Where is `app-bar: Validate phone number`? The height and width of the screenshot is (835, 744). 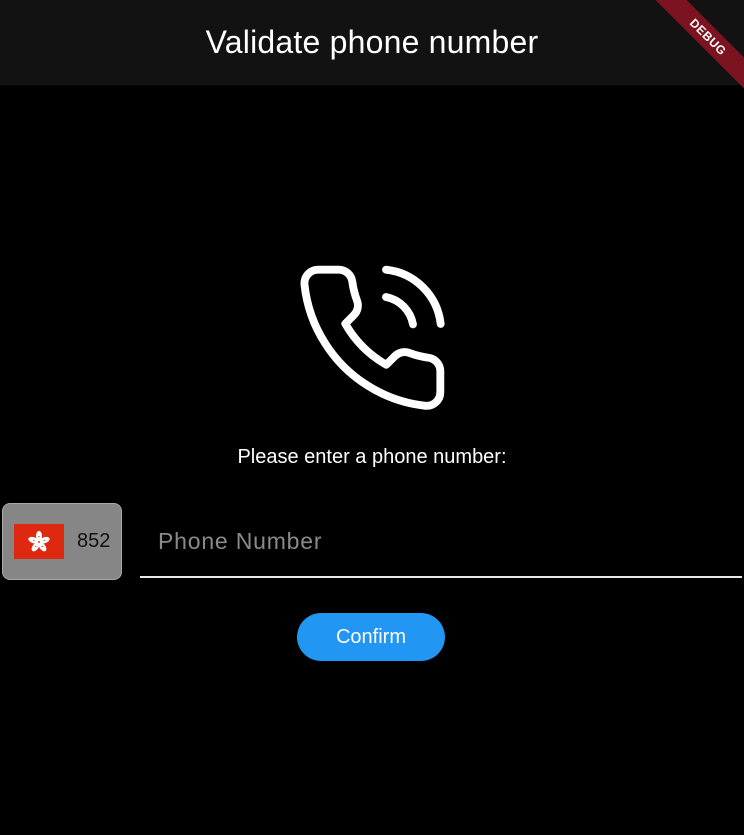 app-bar: Validate phone number is located at coordinates (372, 42).